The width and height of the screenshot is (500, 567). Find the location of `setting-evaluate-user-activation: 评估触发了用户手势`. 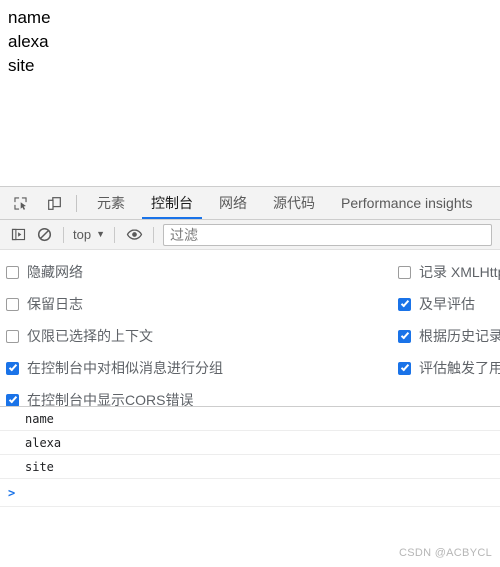

setting-evaluate-user-activation: 评估触发了用户手势 is located at coordinates (449, 368).